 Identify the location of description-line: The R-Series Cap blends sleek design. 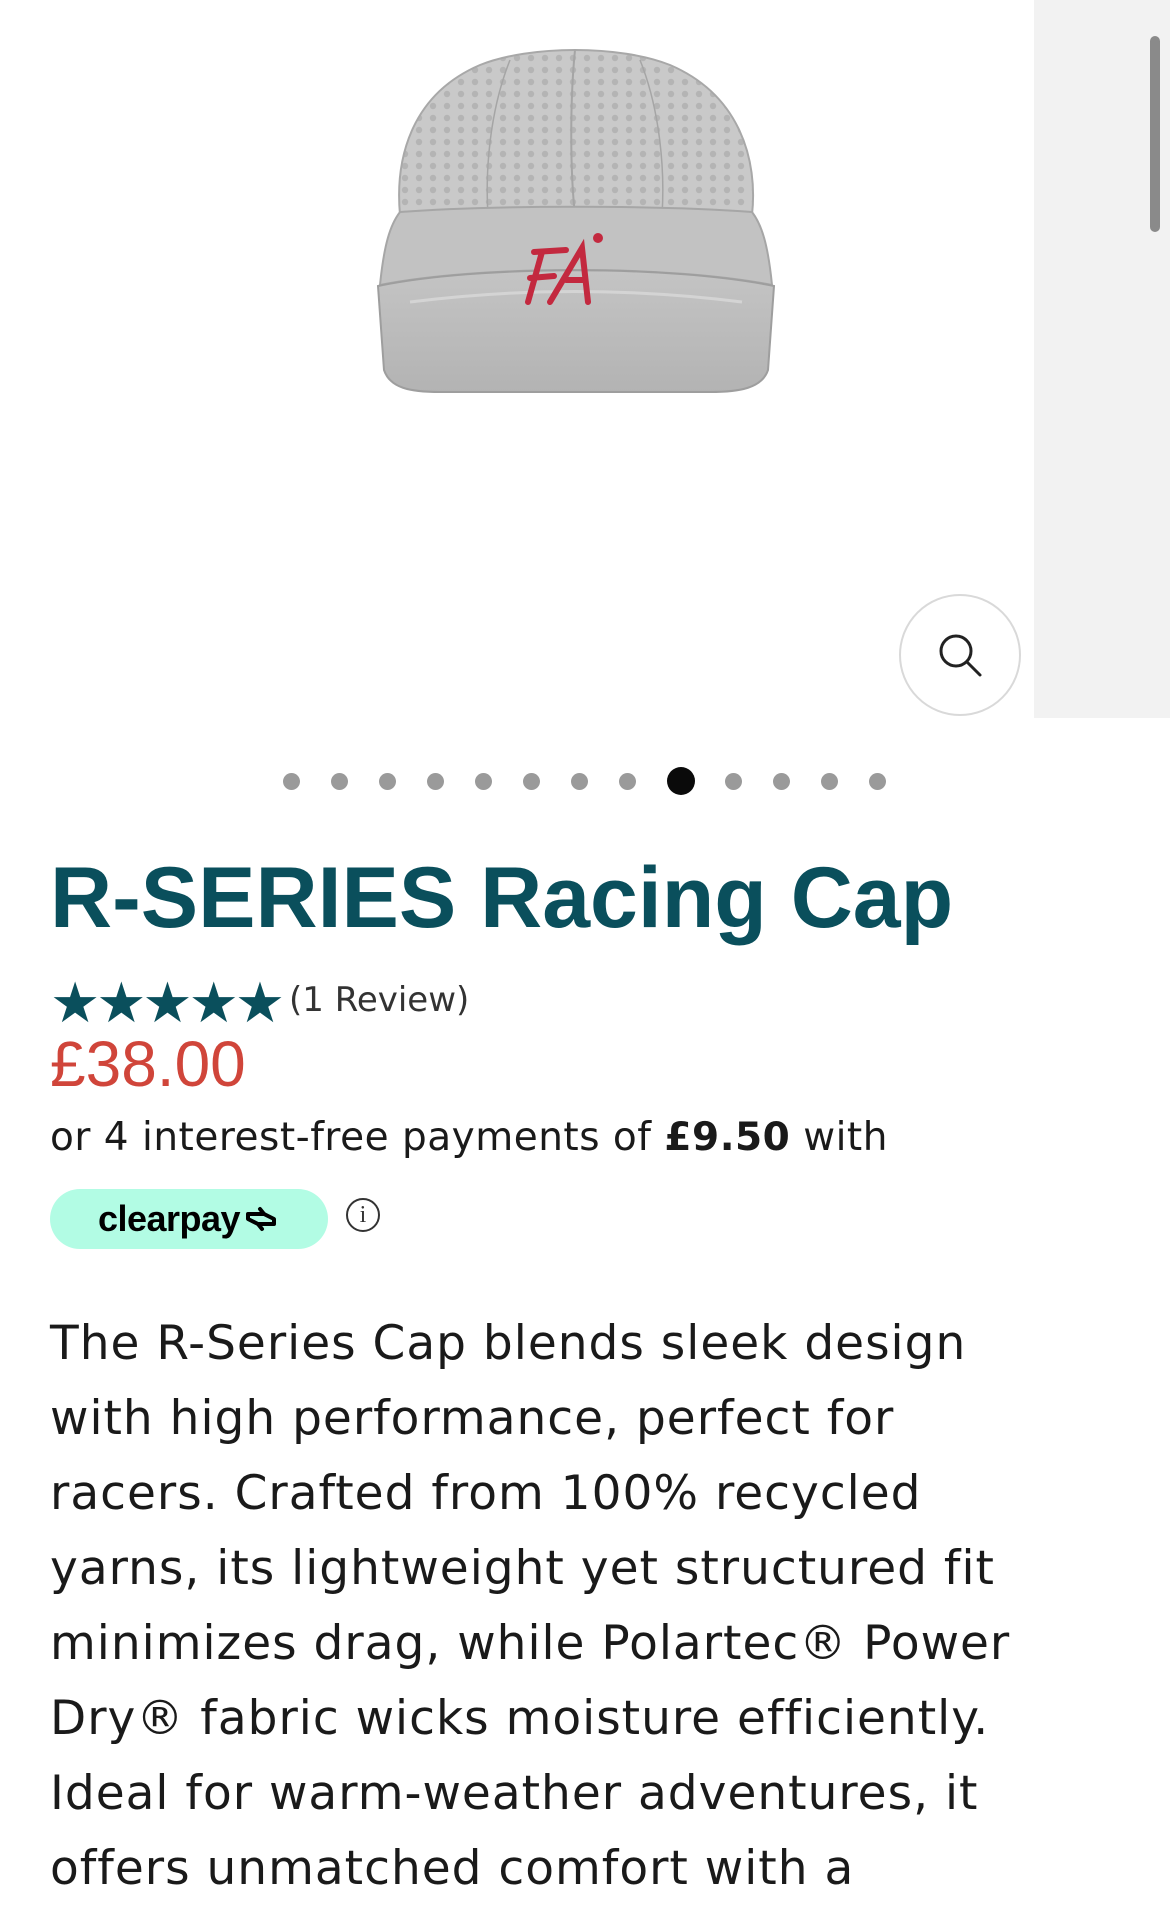
(508, 1343).